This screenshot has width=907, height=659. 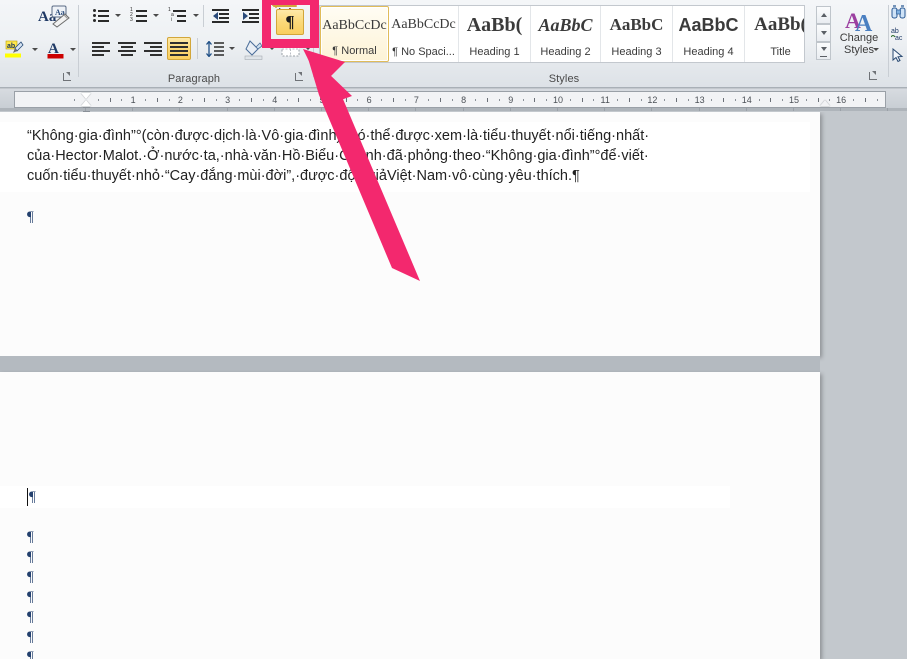 What do you see at coordinates (203, 16) in the screenshot?
I see `divider` at bounding box center [203, 16].